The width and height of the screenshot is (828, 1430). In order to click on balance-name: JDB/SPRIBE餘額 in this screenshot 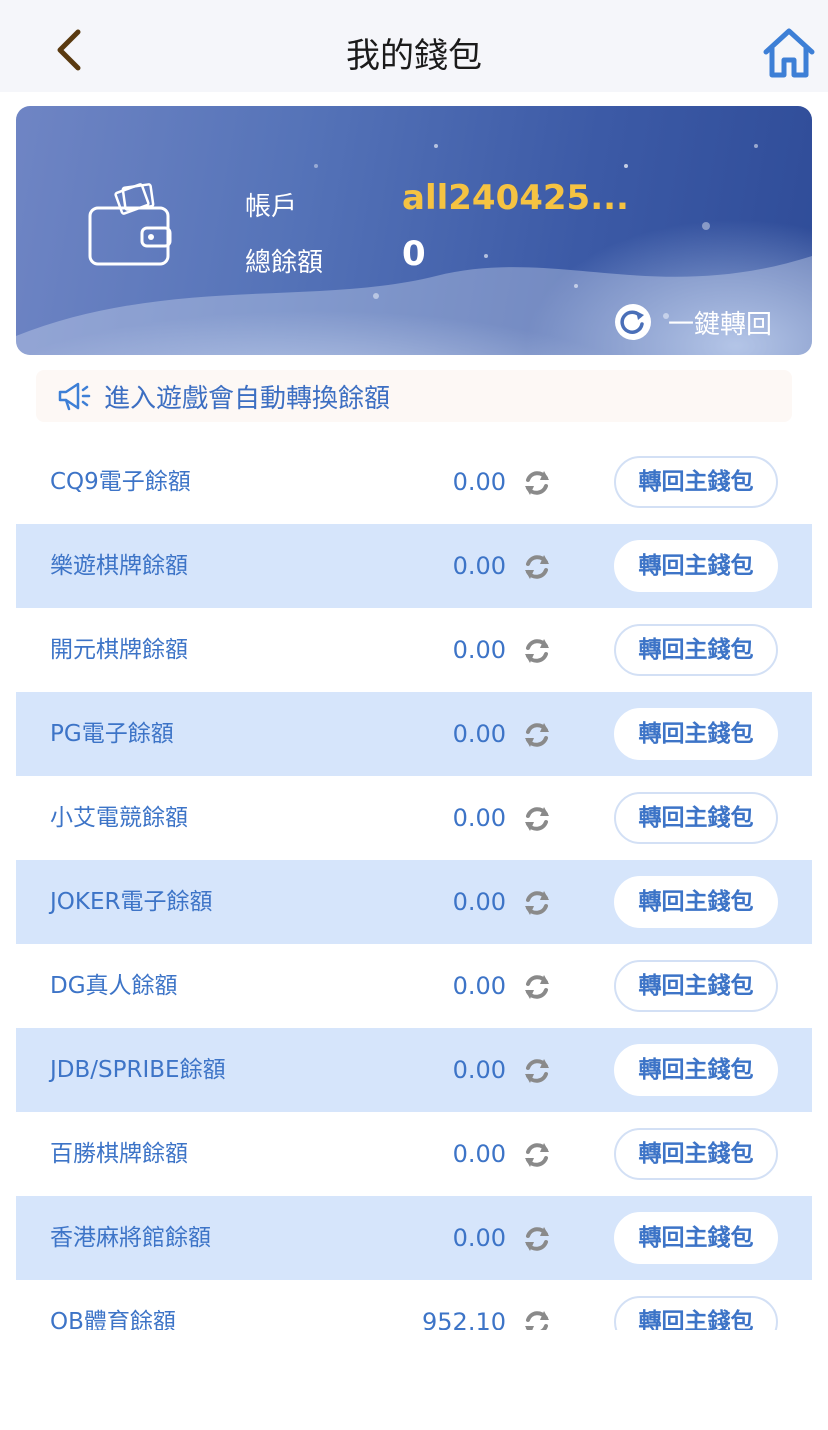, I will do `click(138, 1070)`.